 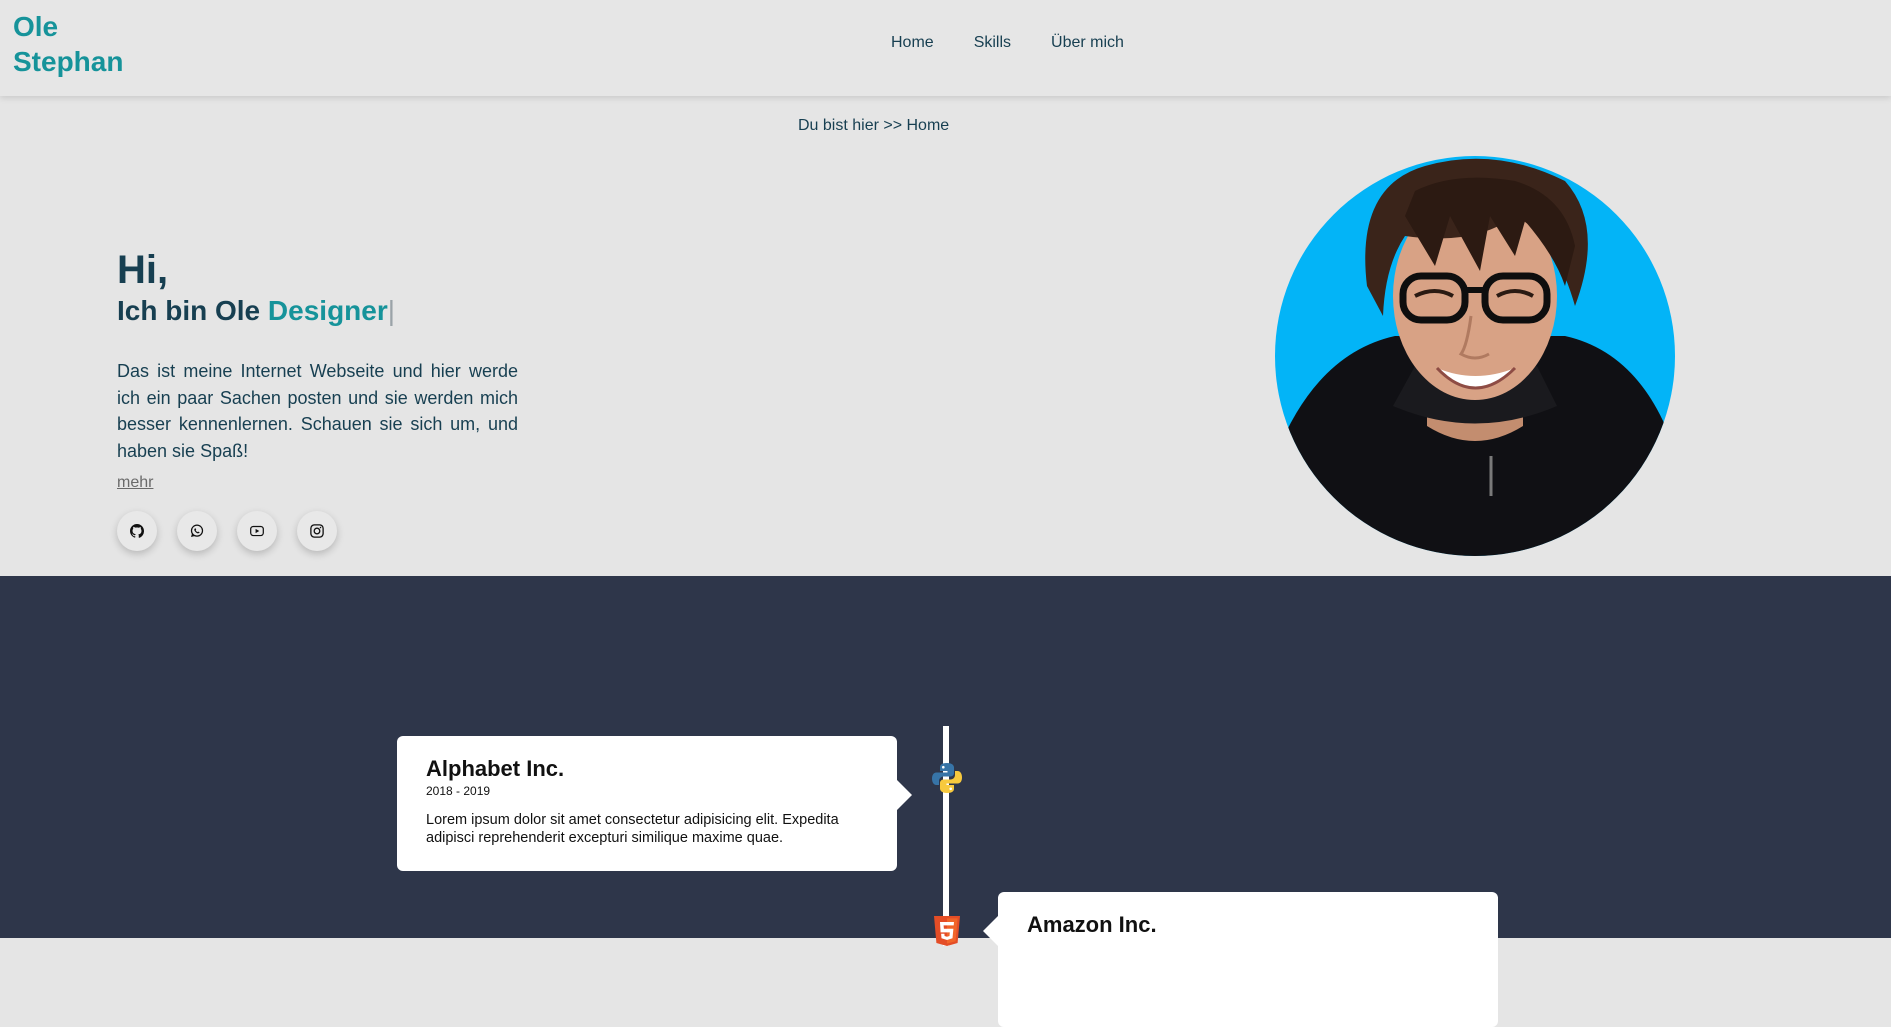 What do you see at coordinates (1092, 924) in the screenshot?
I see `timeline-company: Amazon Inc.` at bounding box center [1092, 924].